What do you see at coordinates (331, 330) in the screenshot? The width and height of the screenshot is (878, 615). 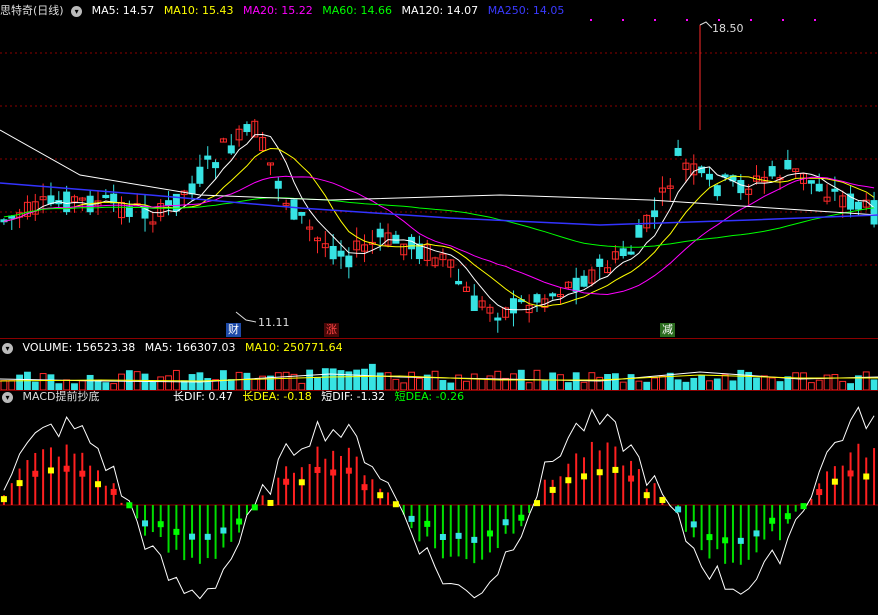 I see `event-marker-zhang: 涨` at bounding box center [331, 330].